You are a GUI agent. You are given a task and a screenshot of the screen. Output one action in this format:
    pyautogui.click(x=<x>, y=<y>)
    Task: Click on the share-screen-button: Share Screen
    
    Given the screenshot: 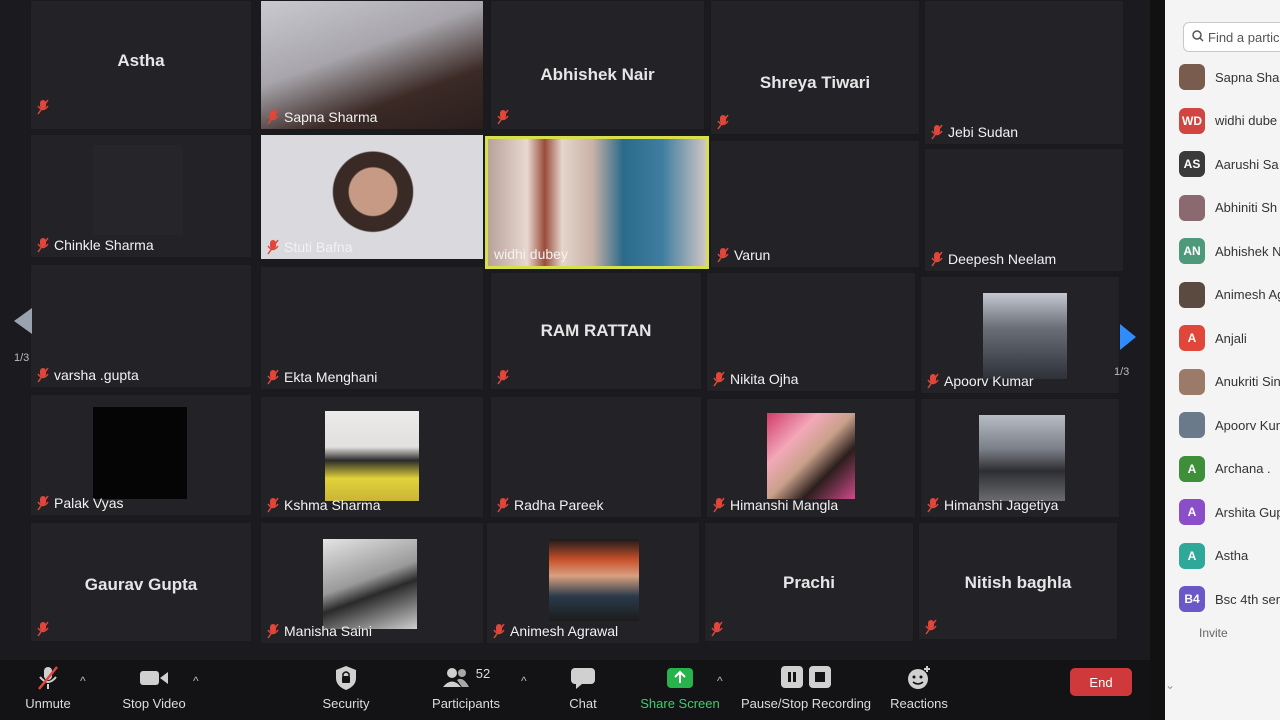 What is the action you would take?
    pyautogui.click(x=680, y=687)
    